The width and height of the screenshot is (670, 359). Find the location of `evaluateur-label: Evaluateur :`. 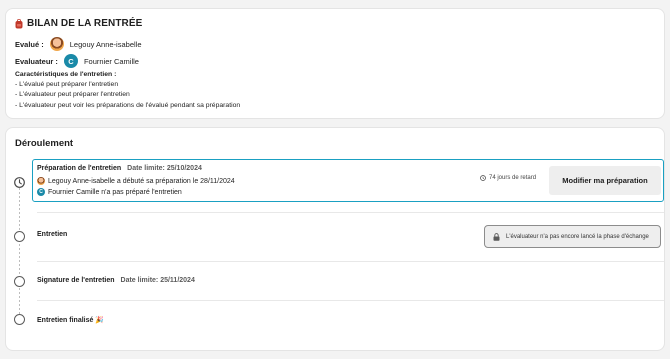

evaluateur-label: Evaluateur : is located at coordinates (36, 61).